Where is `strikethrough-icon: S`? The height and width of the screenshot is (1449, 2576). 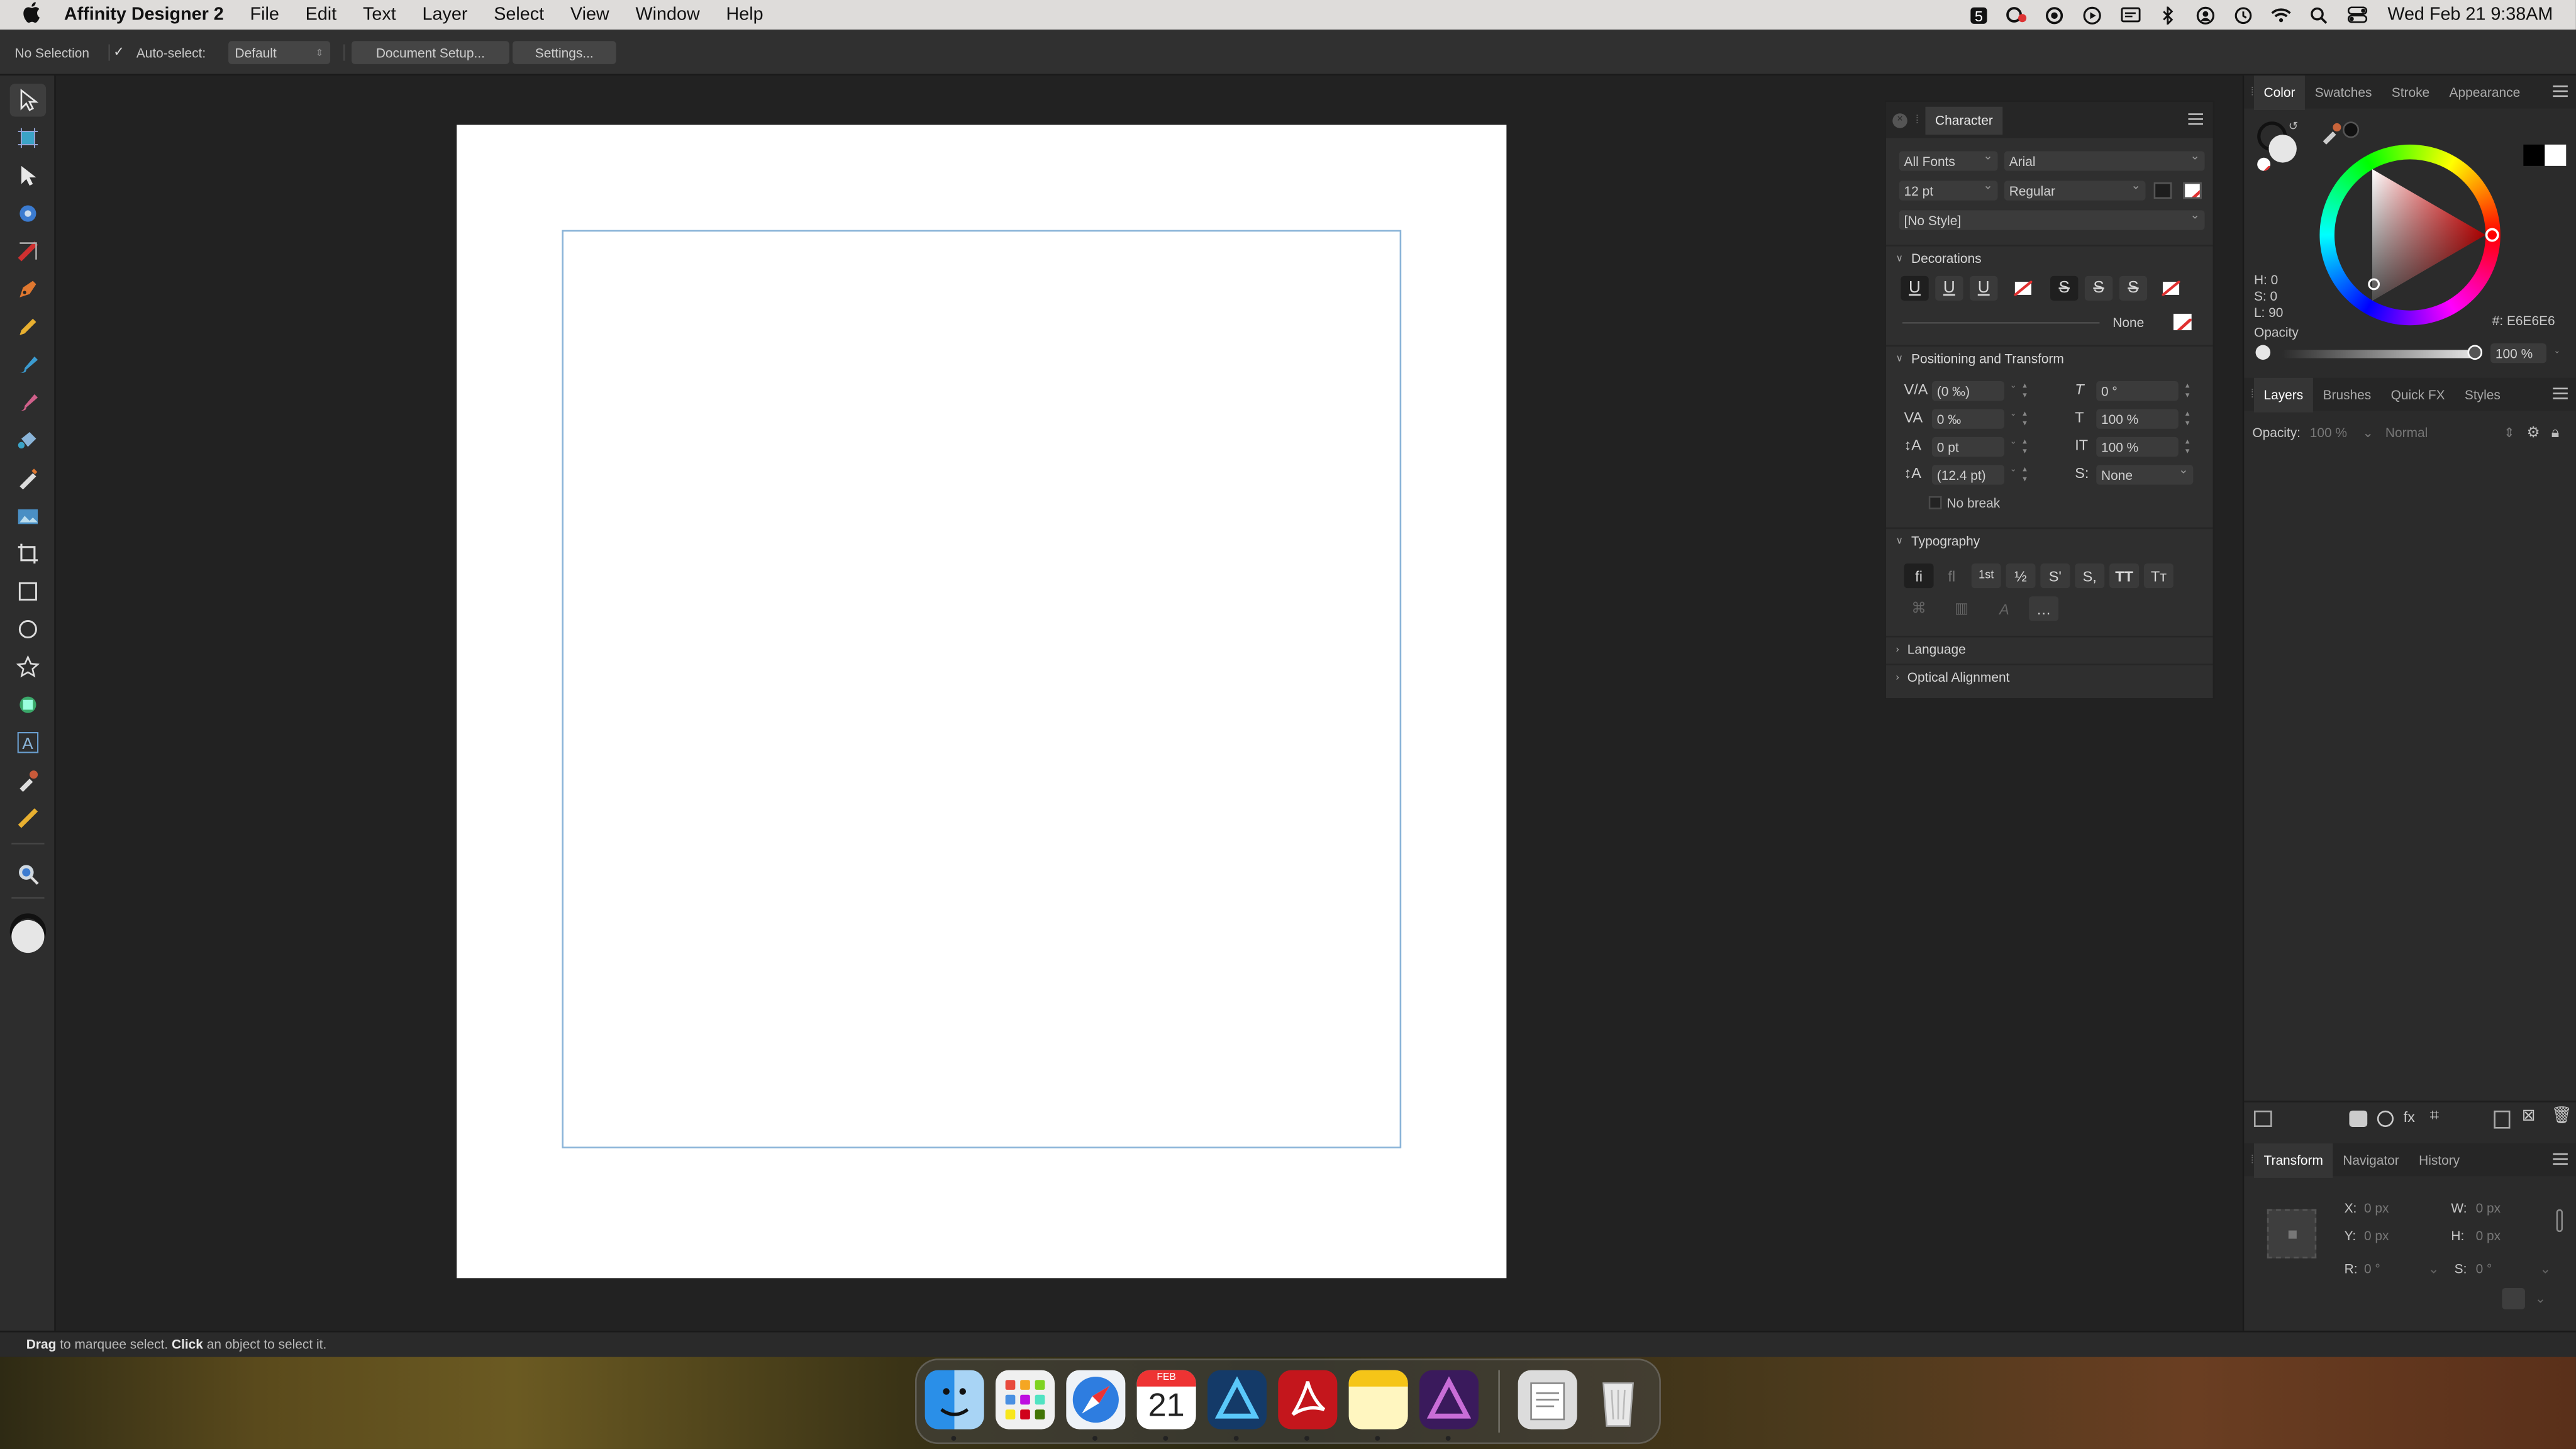 strikethrough-icon: S is located at coordinates (2064, 288).